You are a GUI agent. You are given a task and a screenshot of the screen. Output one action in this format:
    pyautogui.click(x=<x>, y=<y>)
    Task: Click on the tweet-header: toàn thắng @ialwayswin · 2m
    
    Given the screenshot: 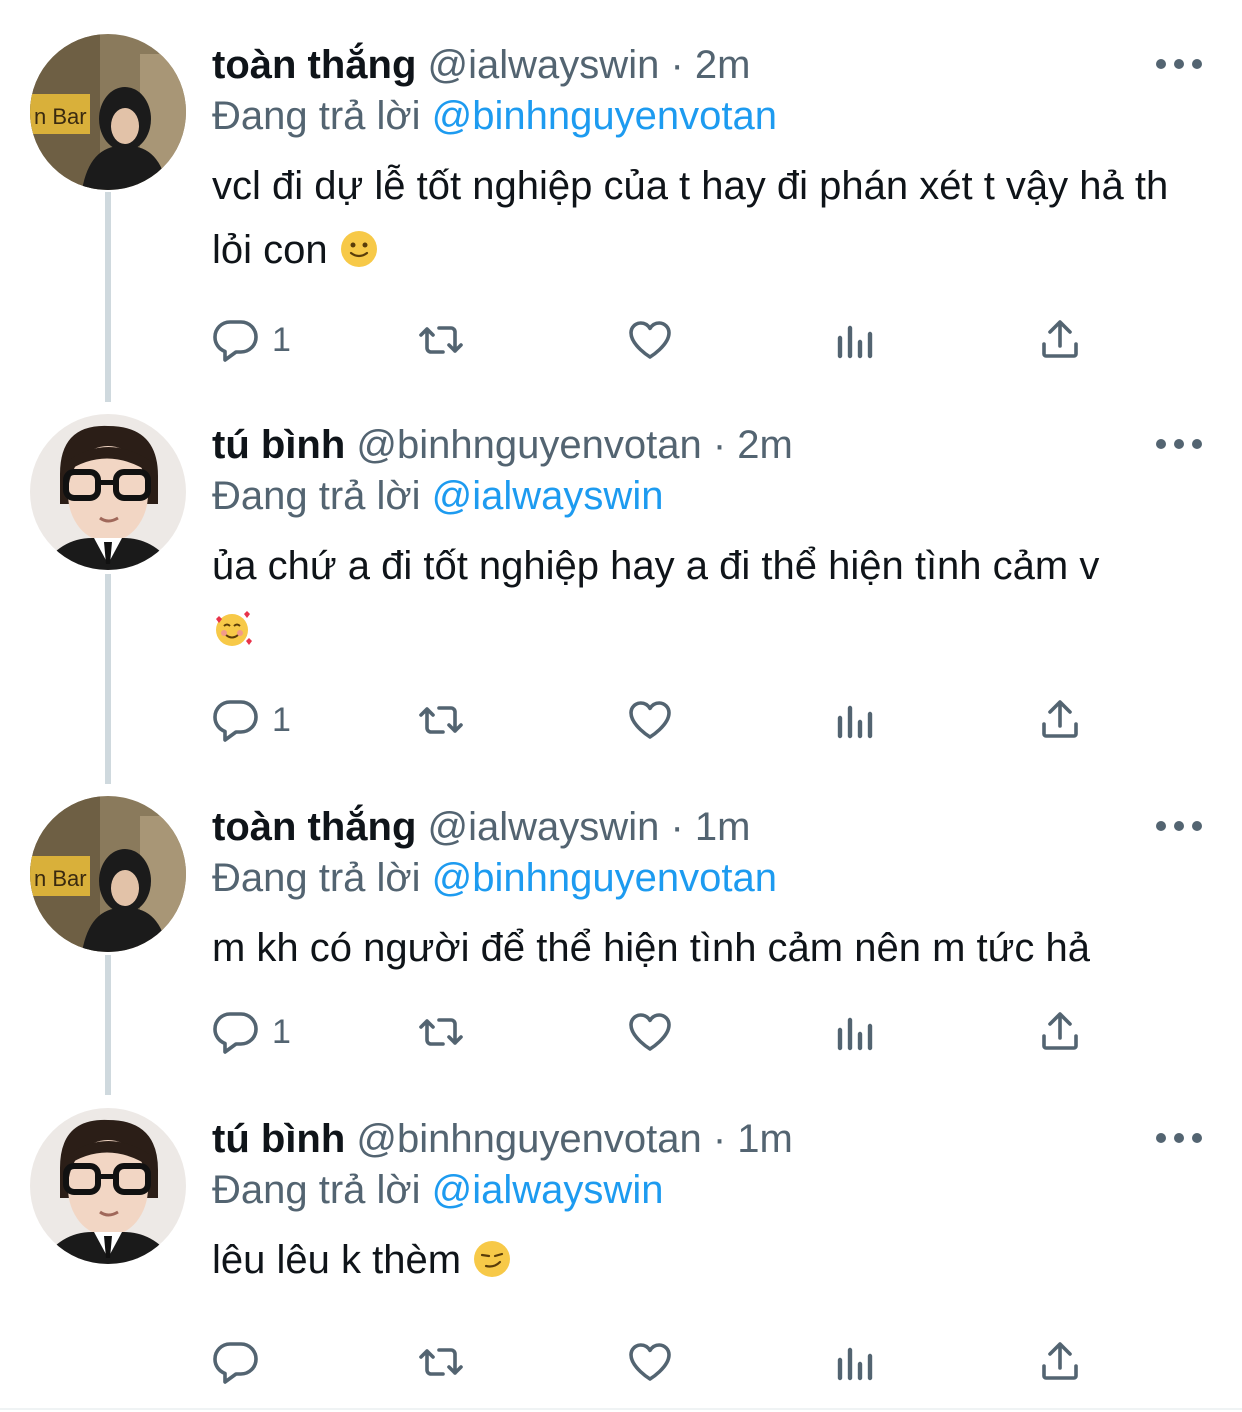 What is the action you would take?
    pyautogui.click(x=481, y=65)
    